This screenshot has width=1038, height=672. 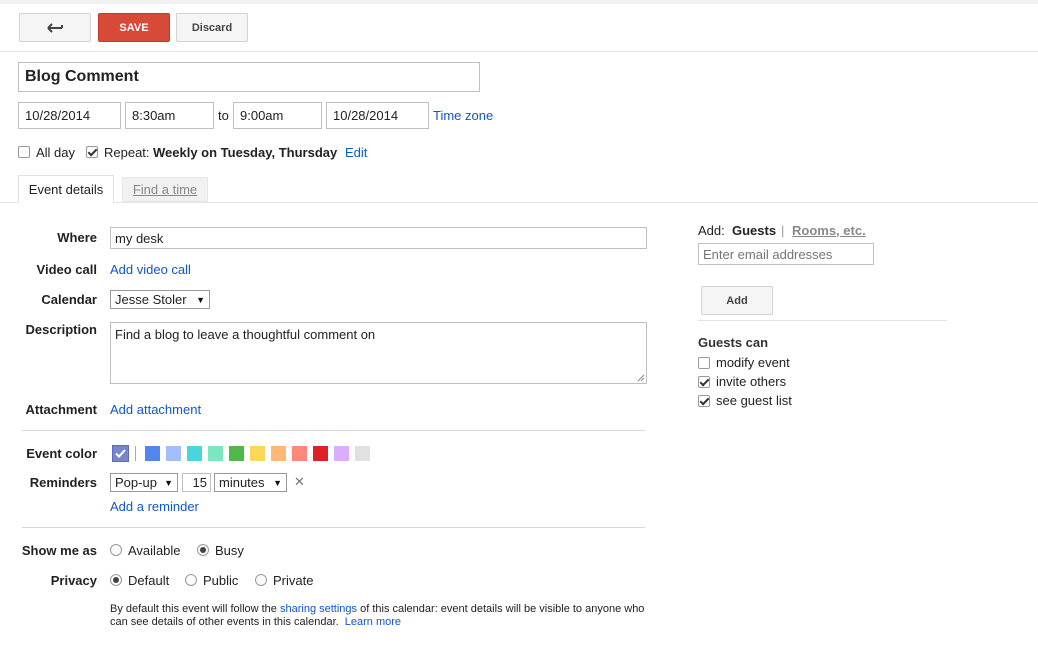 What do you see at coordinates (751, 381) in the screenshot?
I see `invite-others-label: invite others` at bounding box center [751, 381].